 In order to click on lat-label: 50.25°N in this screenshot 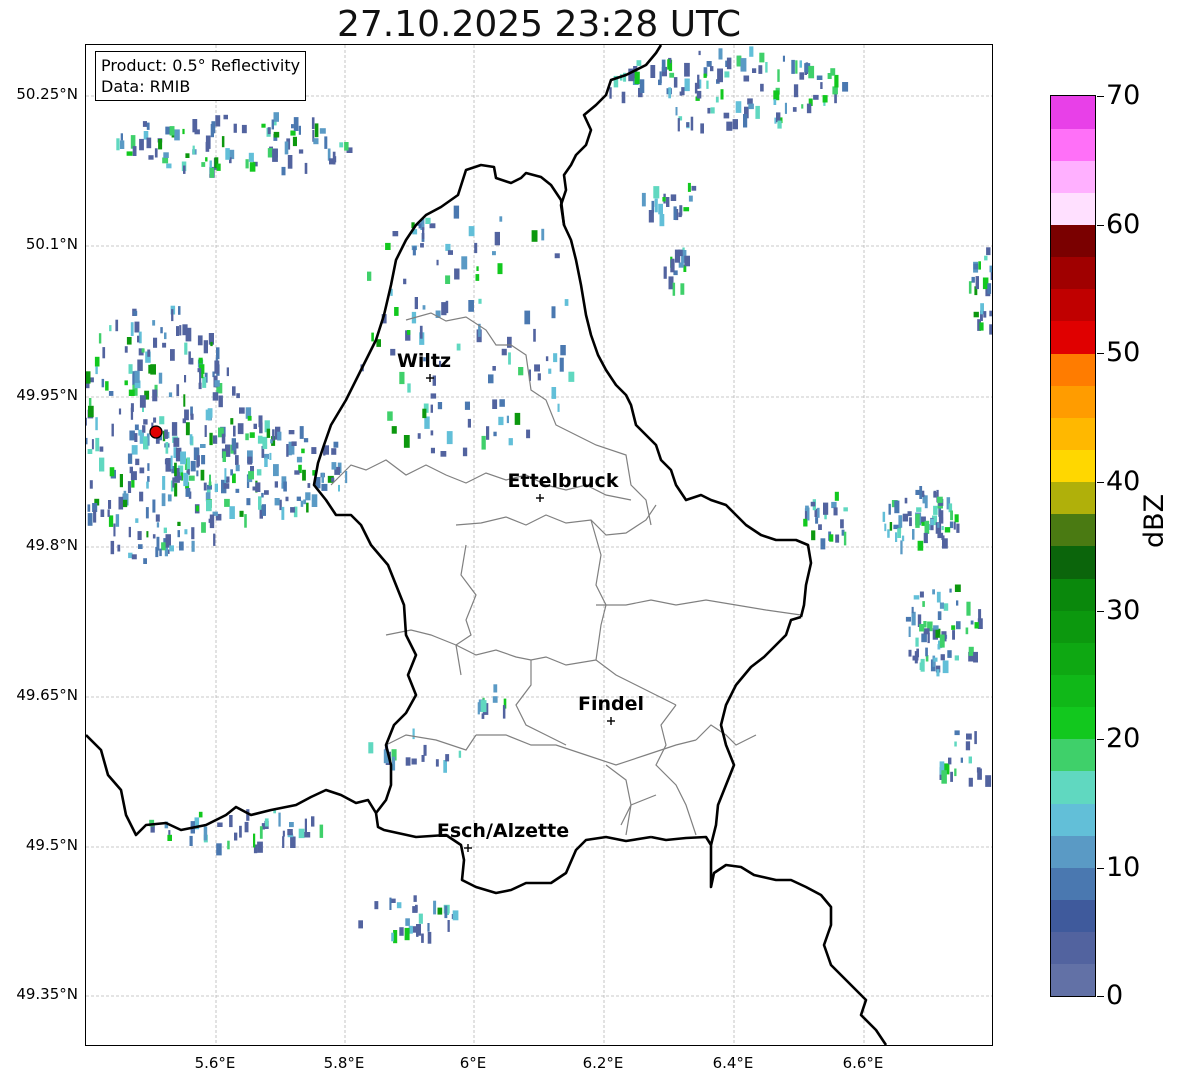, I will do `click(47, 94)`.